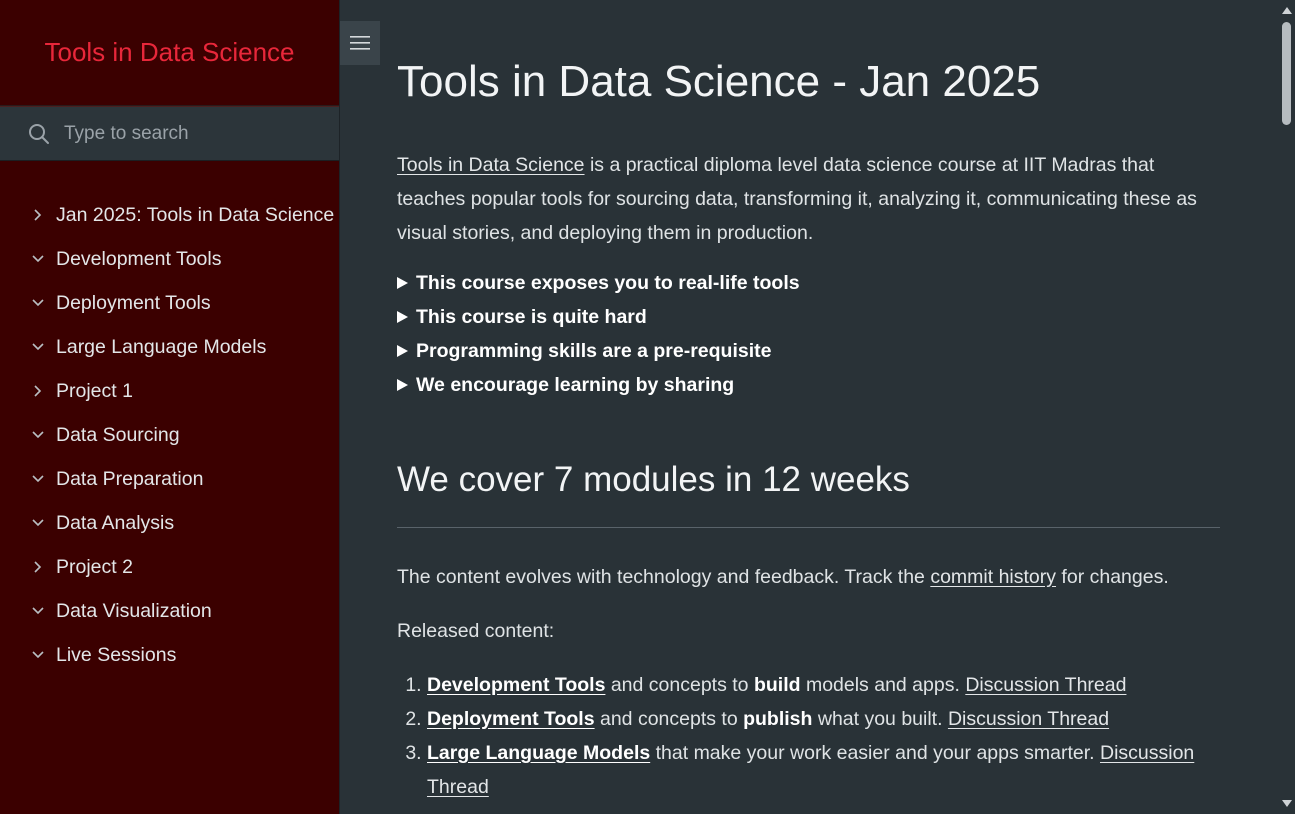 Image resolution: width=1295 pixels, height=814 pixels. What do you see at coordinates (115, 522) in the screenshot?
I see `sidebar-item-label: Data Analysis` at bounding box center [115, 522].